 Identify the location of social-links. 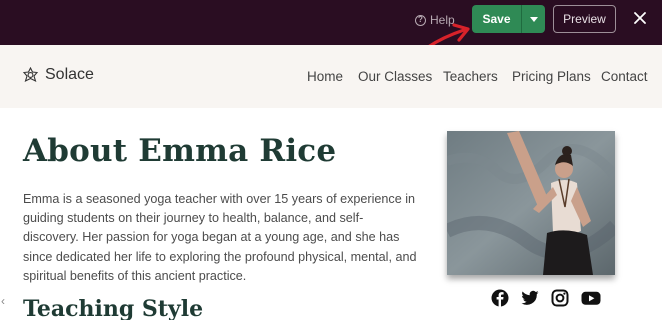
(546, 298).